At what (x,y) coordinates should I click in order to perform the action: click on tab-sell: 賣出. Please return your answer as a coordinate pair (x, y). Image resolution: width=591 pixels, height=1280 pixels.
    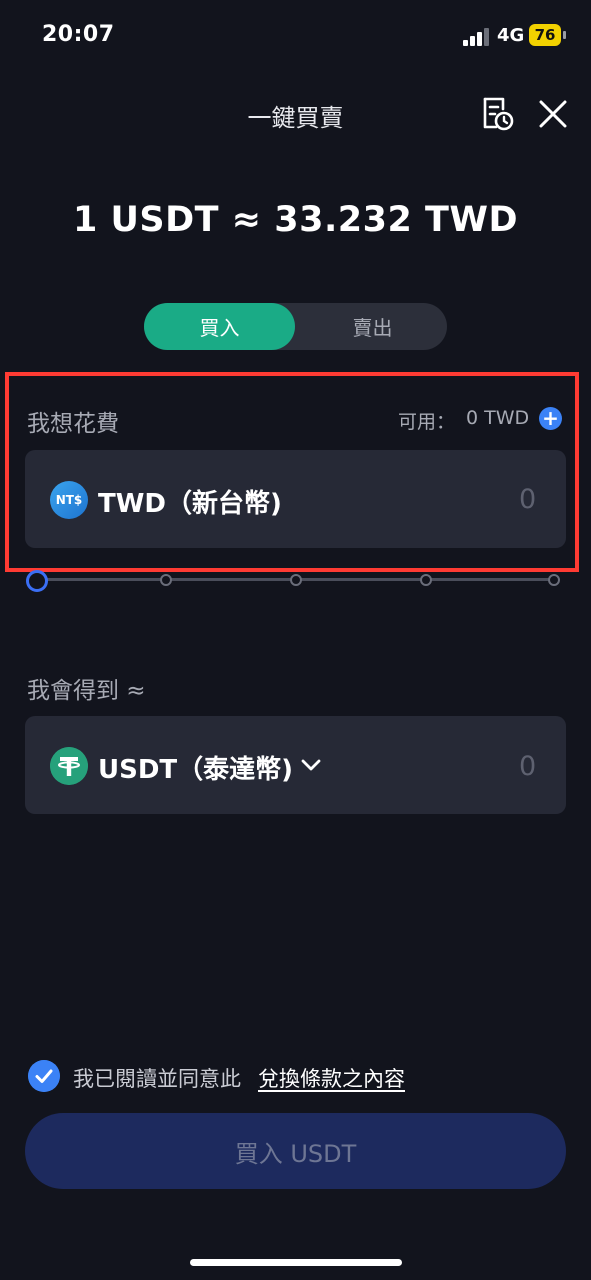
    Looking at the image, I should click on (372, 326).